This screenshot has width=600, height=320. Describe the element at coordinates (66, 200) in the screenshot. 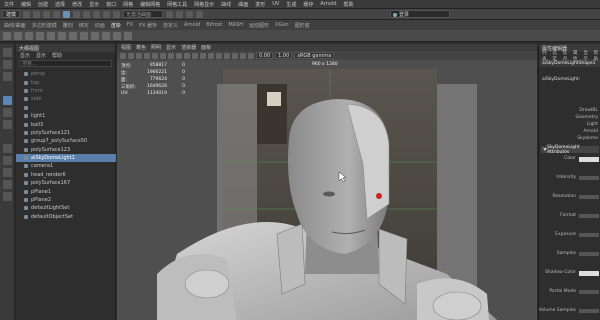

I see `outliner-item: pPlane2` at that location.